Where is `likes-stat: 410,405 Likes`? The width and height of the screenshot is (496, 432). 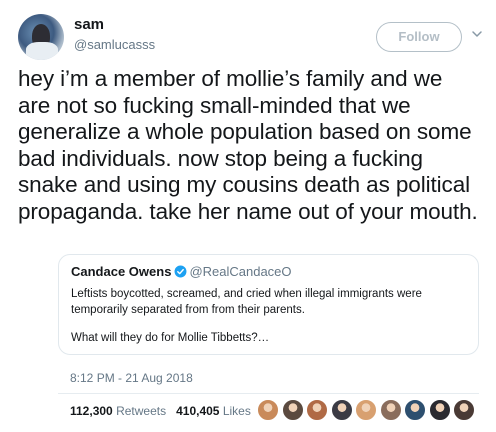 likes-stat: 410,405 Likes is located at coordinates (213, 411).